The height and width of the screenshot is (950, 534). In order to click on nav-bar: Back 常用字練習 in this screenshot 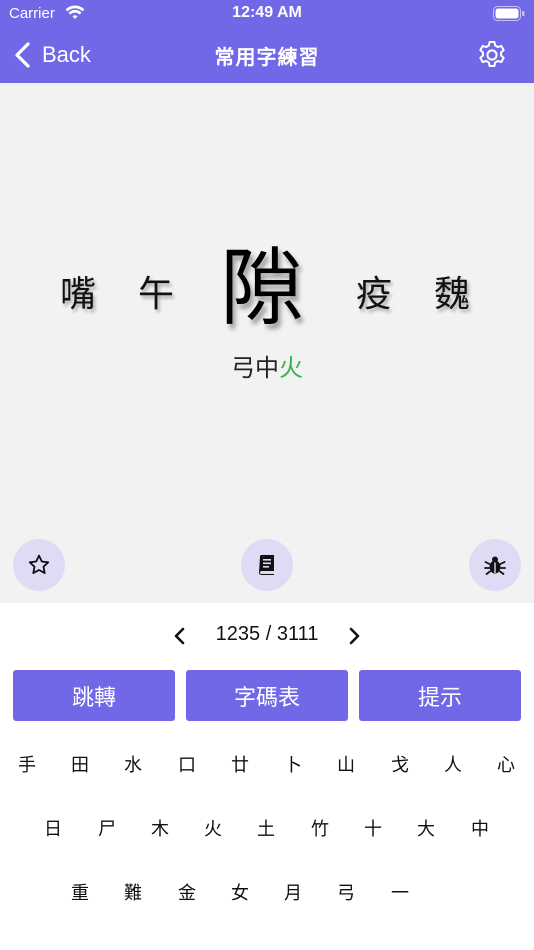, I will do `click(267, 55)`.